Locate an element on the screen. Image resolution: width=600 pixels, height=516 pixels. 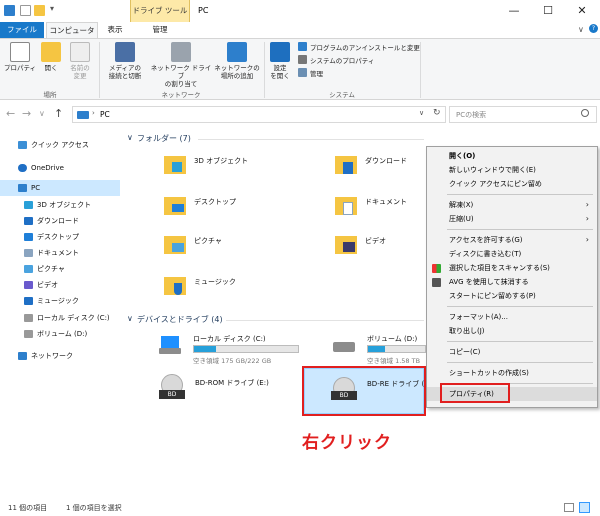
expand-ribbon-icon: ∨ is located at coordinates (581, 29).